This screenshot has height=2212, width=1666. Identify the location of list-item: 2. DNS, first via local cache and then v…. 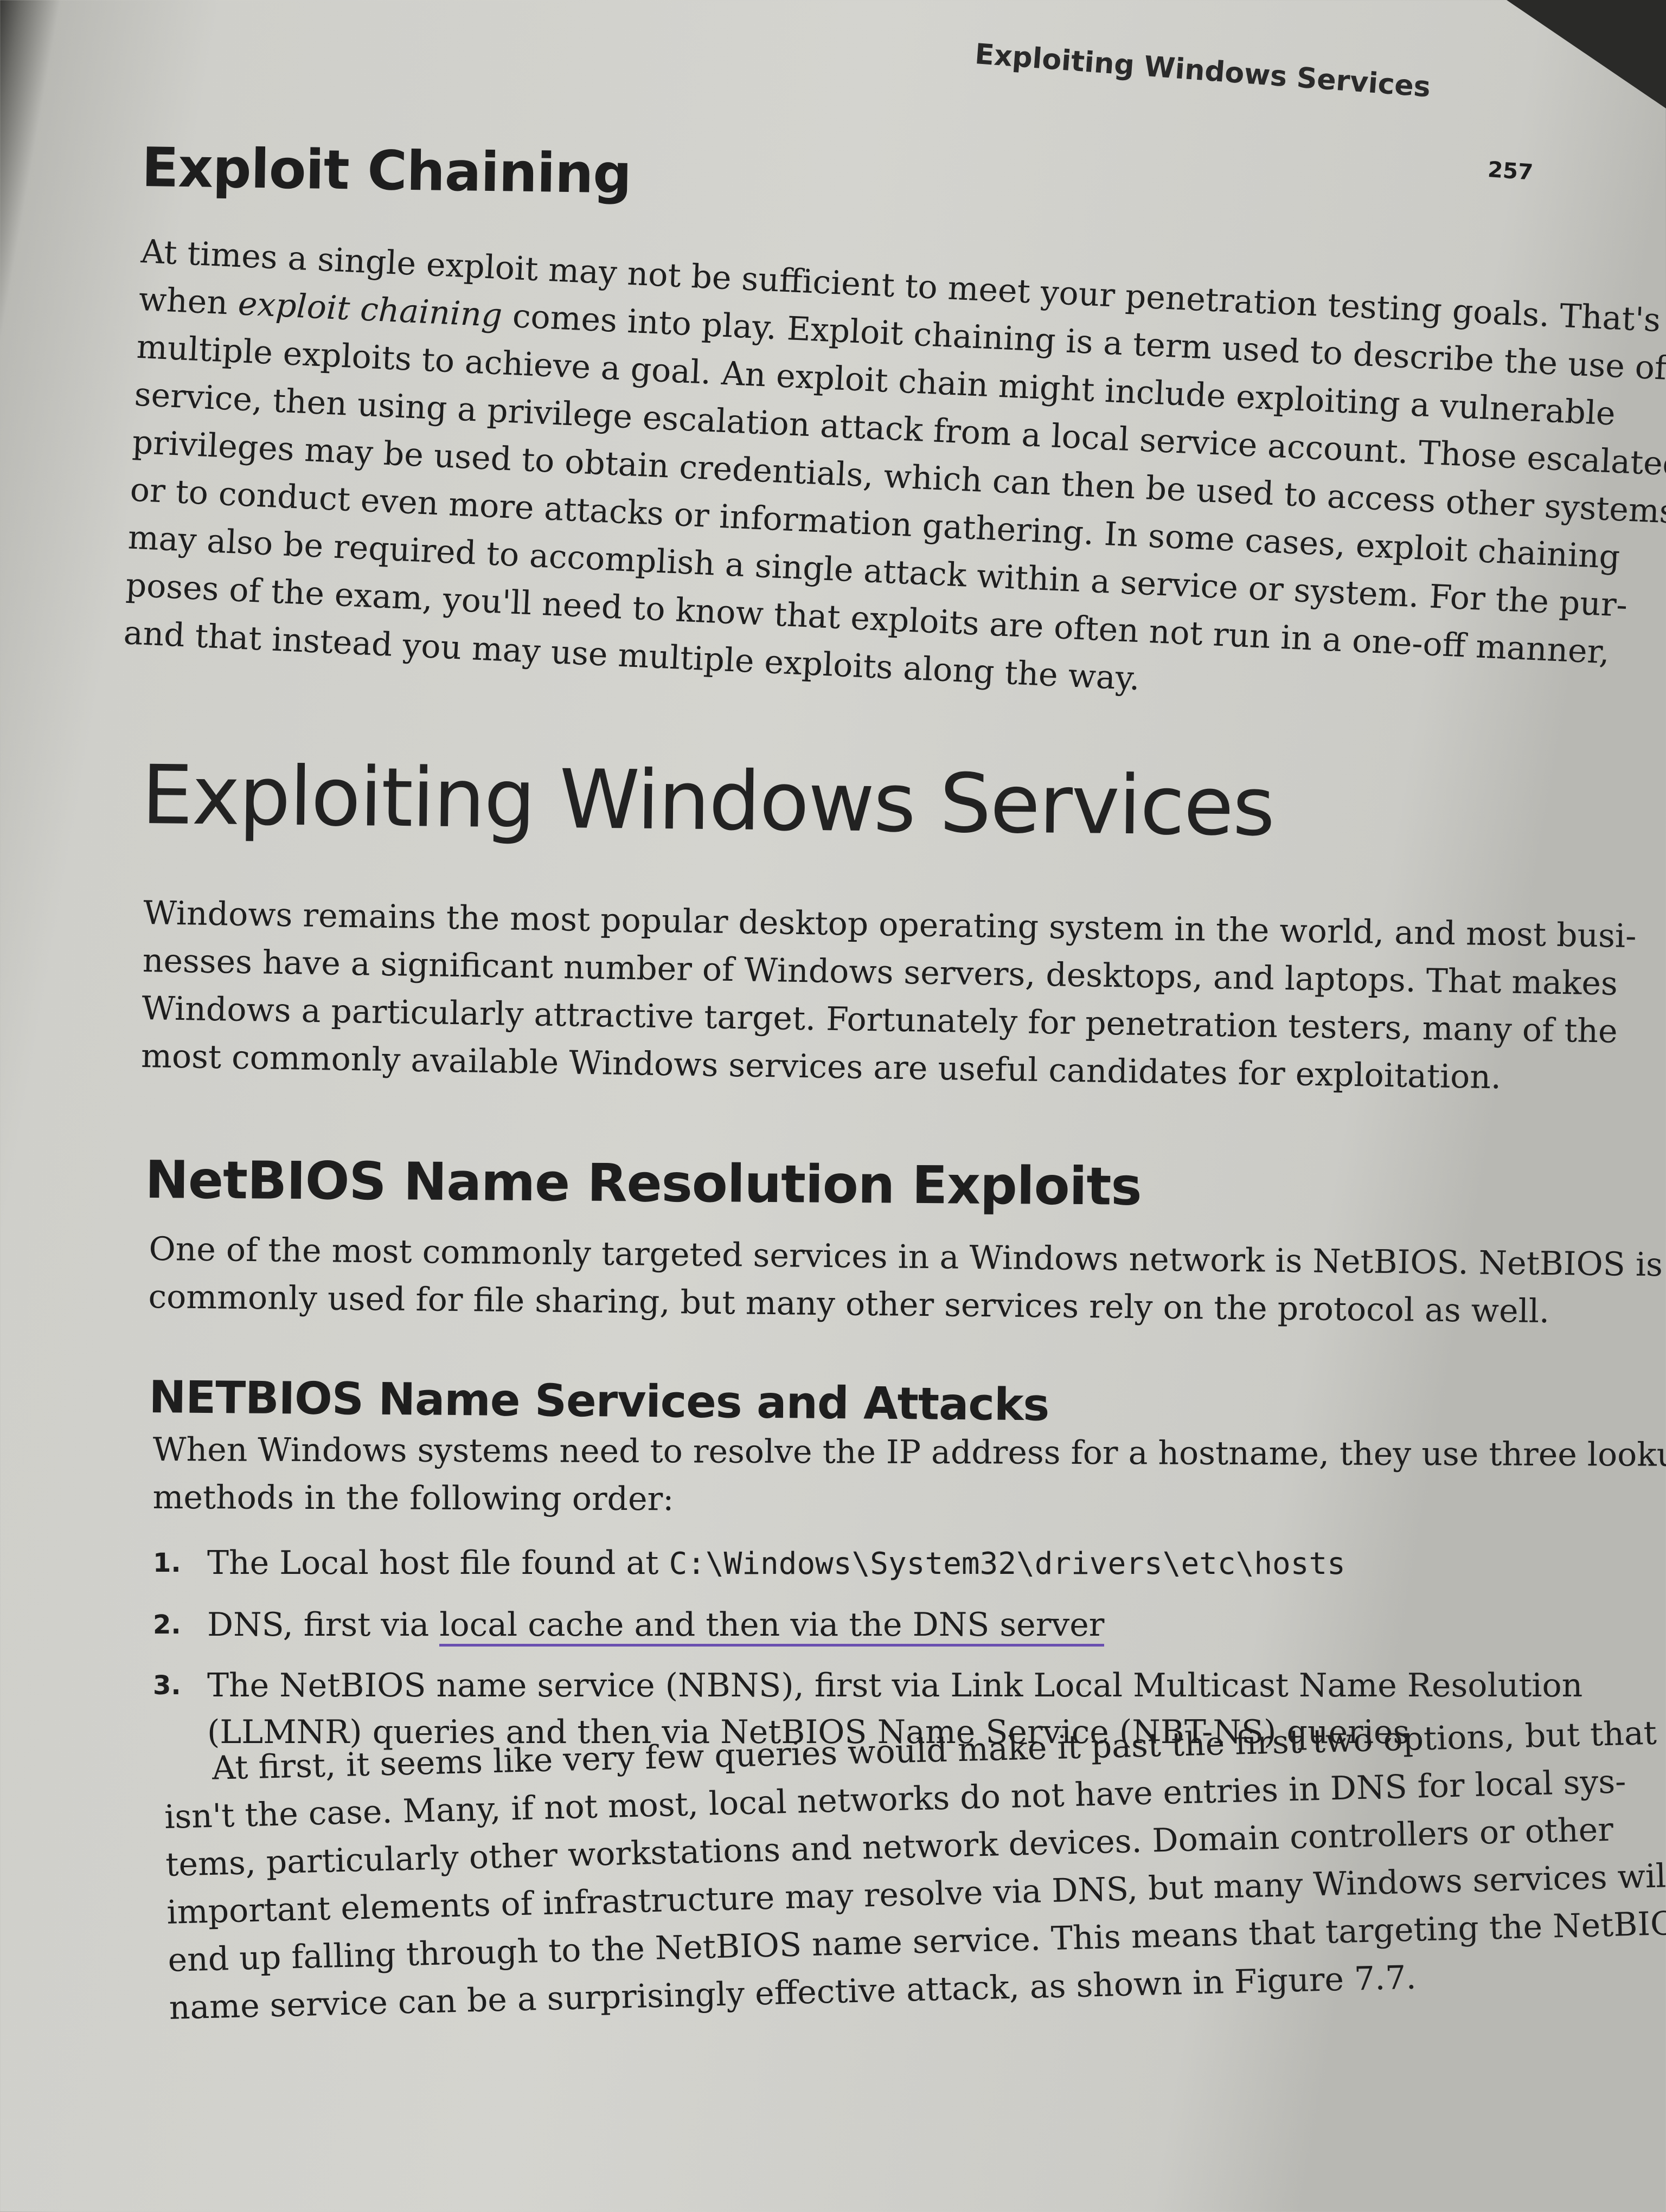
(868, 1625).